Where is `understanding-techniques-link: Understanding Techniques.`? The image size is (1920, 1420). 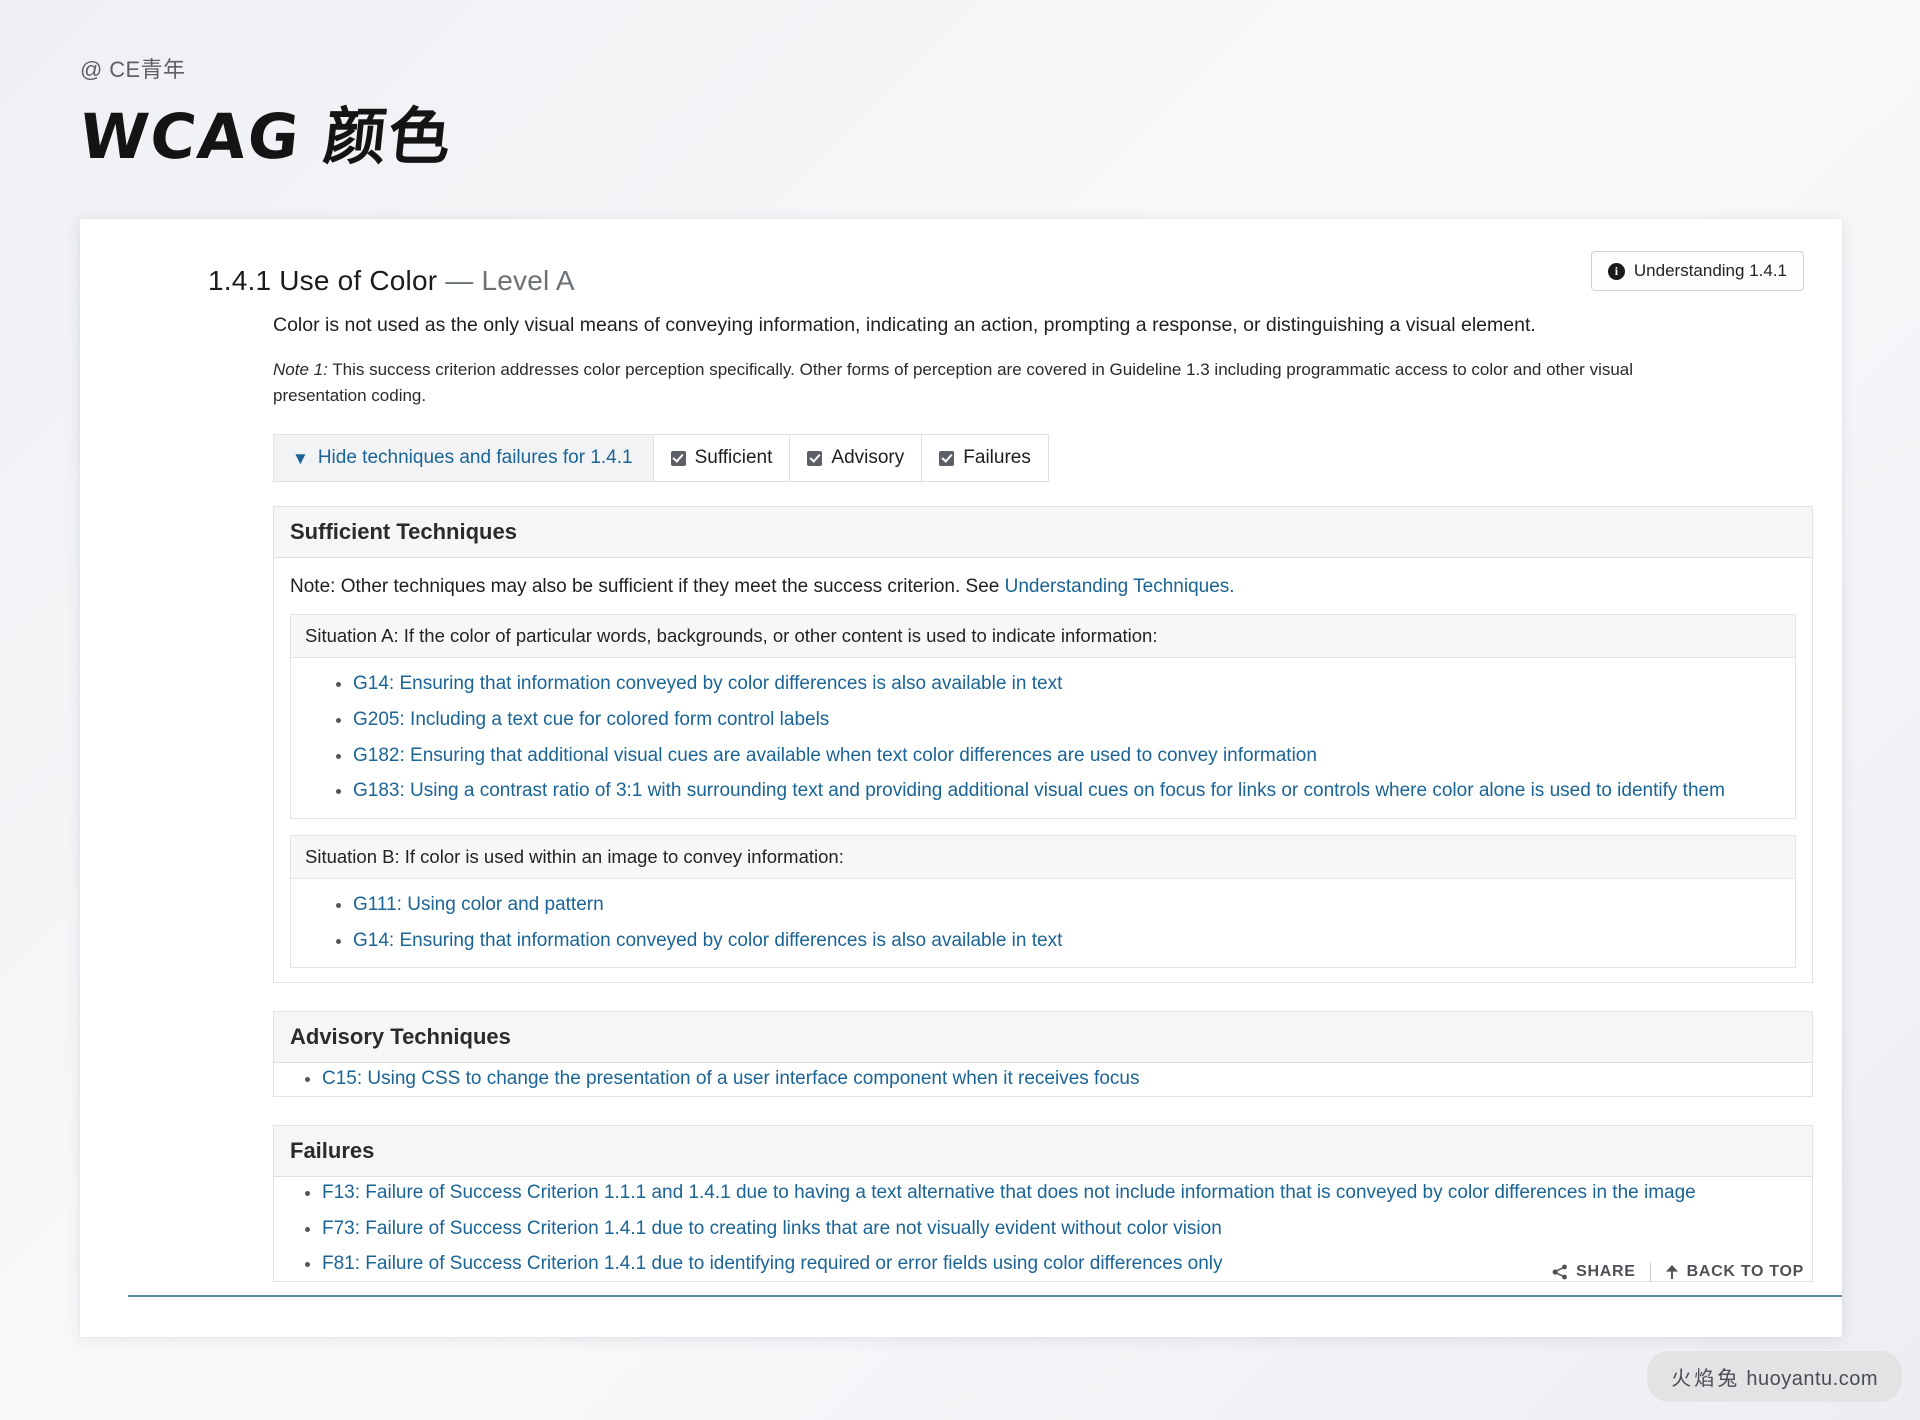
understanding-techniques-link: Understanding Techniques. is located at coordinates (1120, 586).